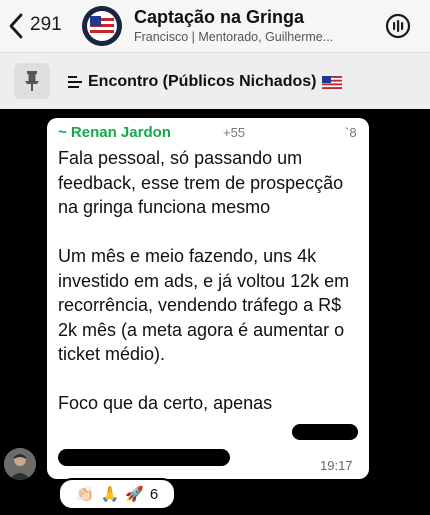  I want to click on message-paragraph-3: Foco que da certo, apenas, so click(165, 403).